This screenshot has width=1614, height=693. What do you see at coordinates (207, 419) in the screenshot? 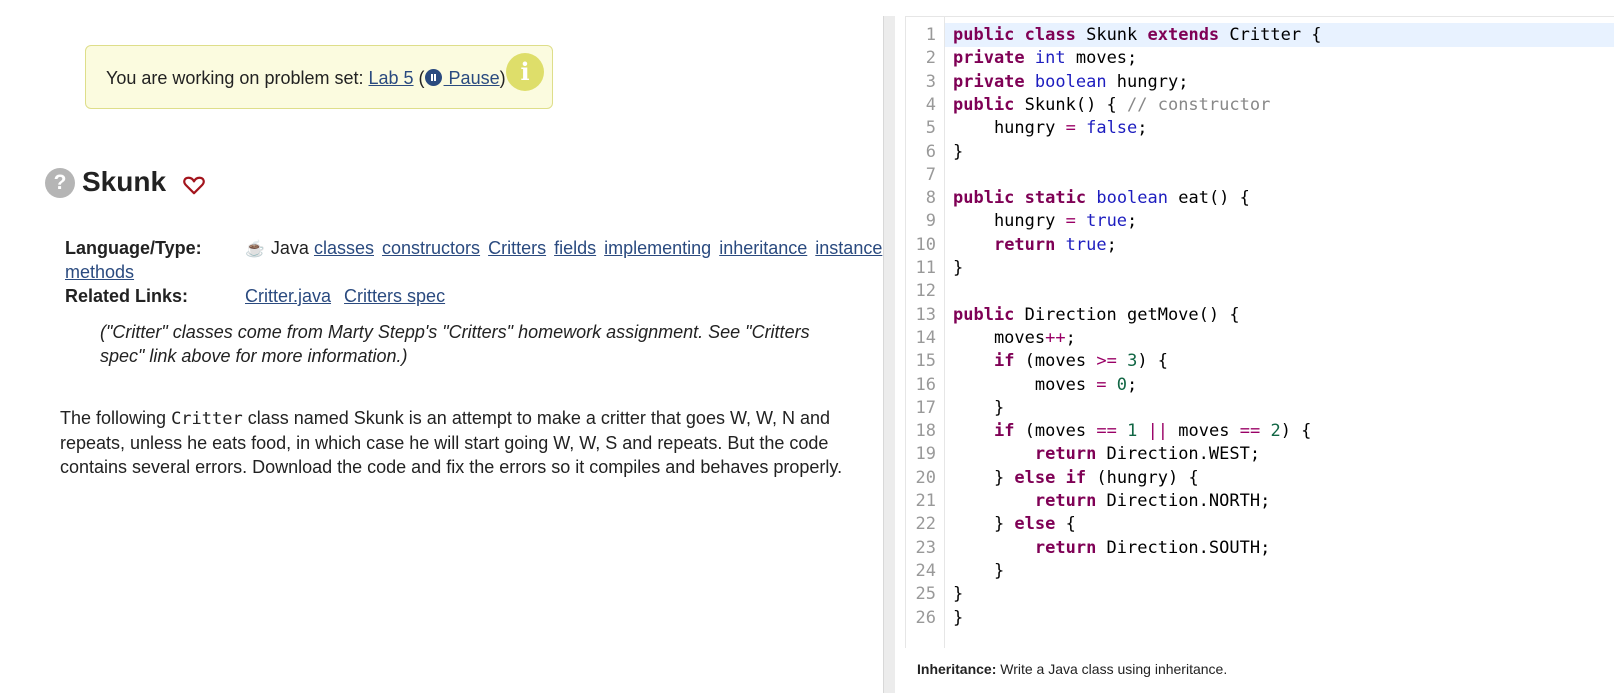
I see `desc-code: Critter` at bounding box center [207, 419].